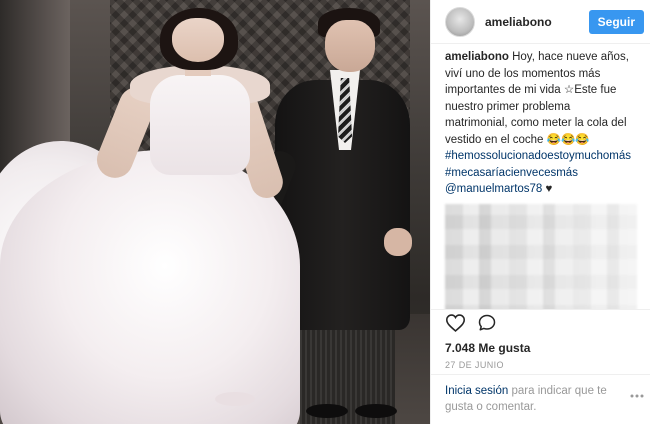 The width and height of the screenshot is (650, 424). Describe the element at coordinates (235, 399) in the screenshot. I see `bride-shoes` at that location.